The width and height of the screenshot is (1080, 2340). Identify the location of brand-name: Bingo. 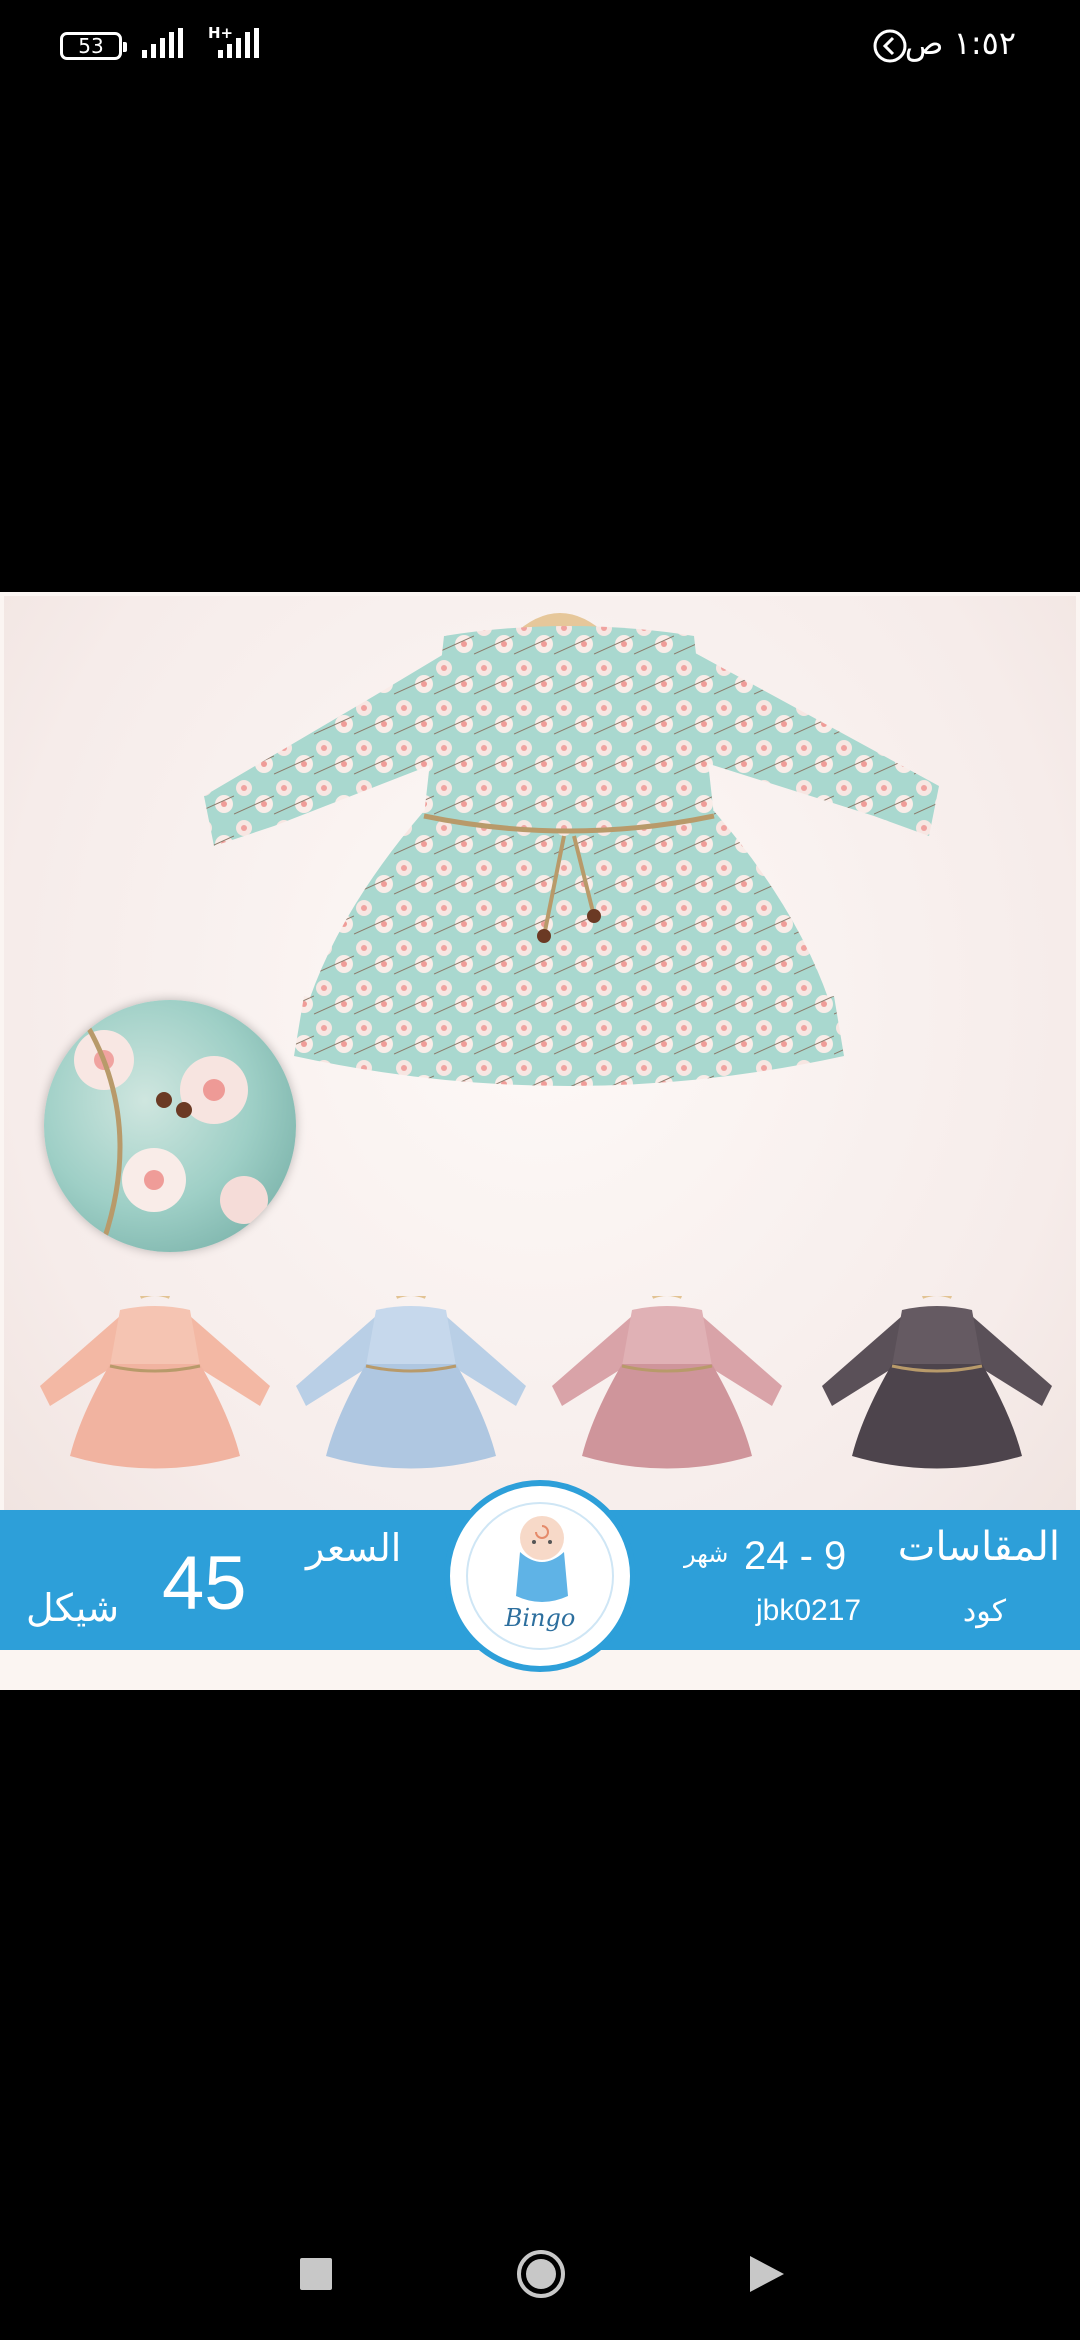
(540, 1618).